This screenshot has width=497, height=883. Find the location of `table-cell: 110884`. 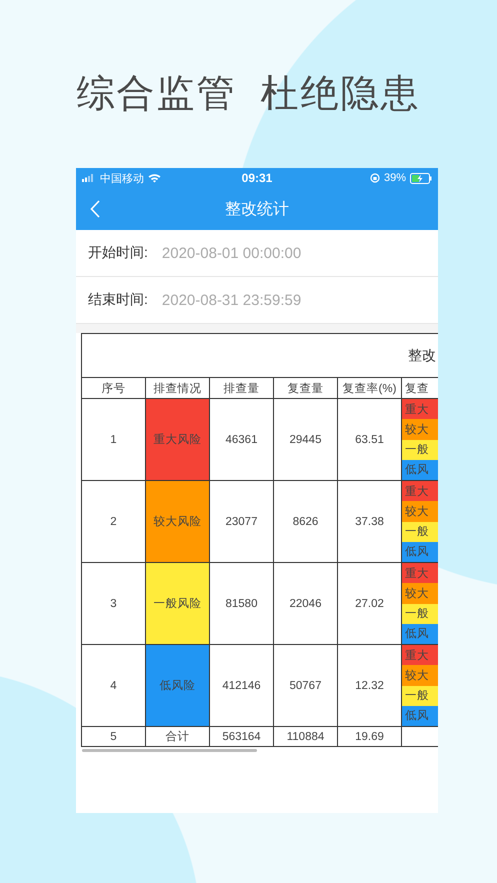

table-cell: 110884 is located at coordinates (306, 737).